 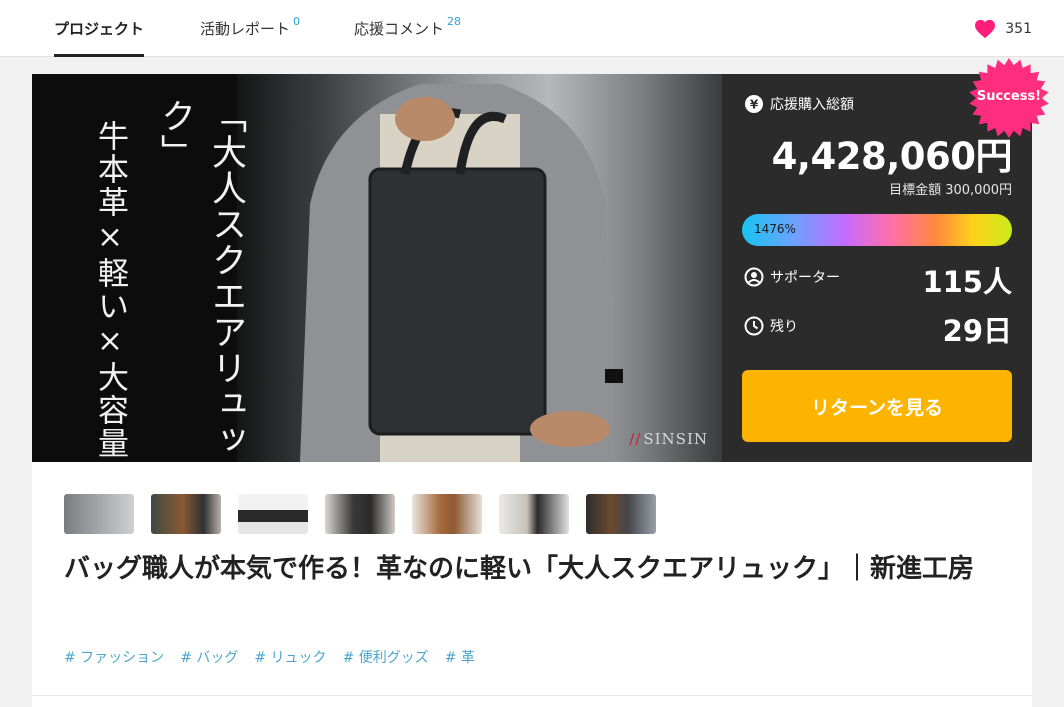 I want to click on tag-leather: # 革, so click(x=460, y=657).